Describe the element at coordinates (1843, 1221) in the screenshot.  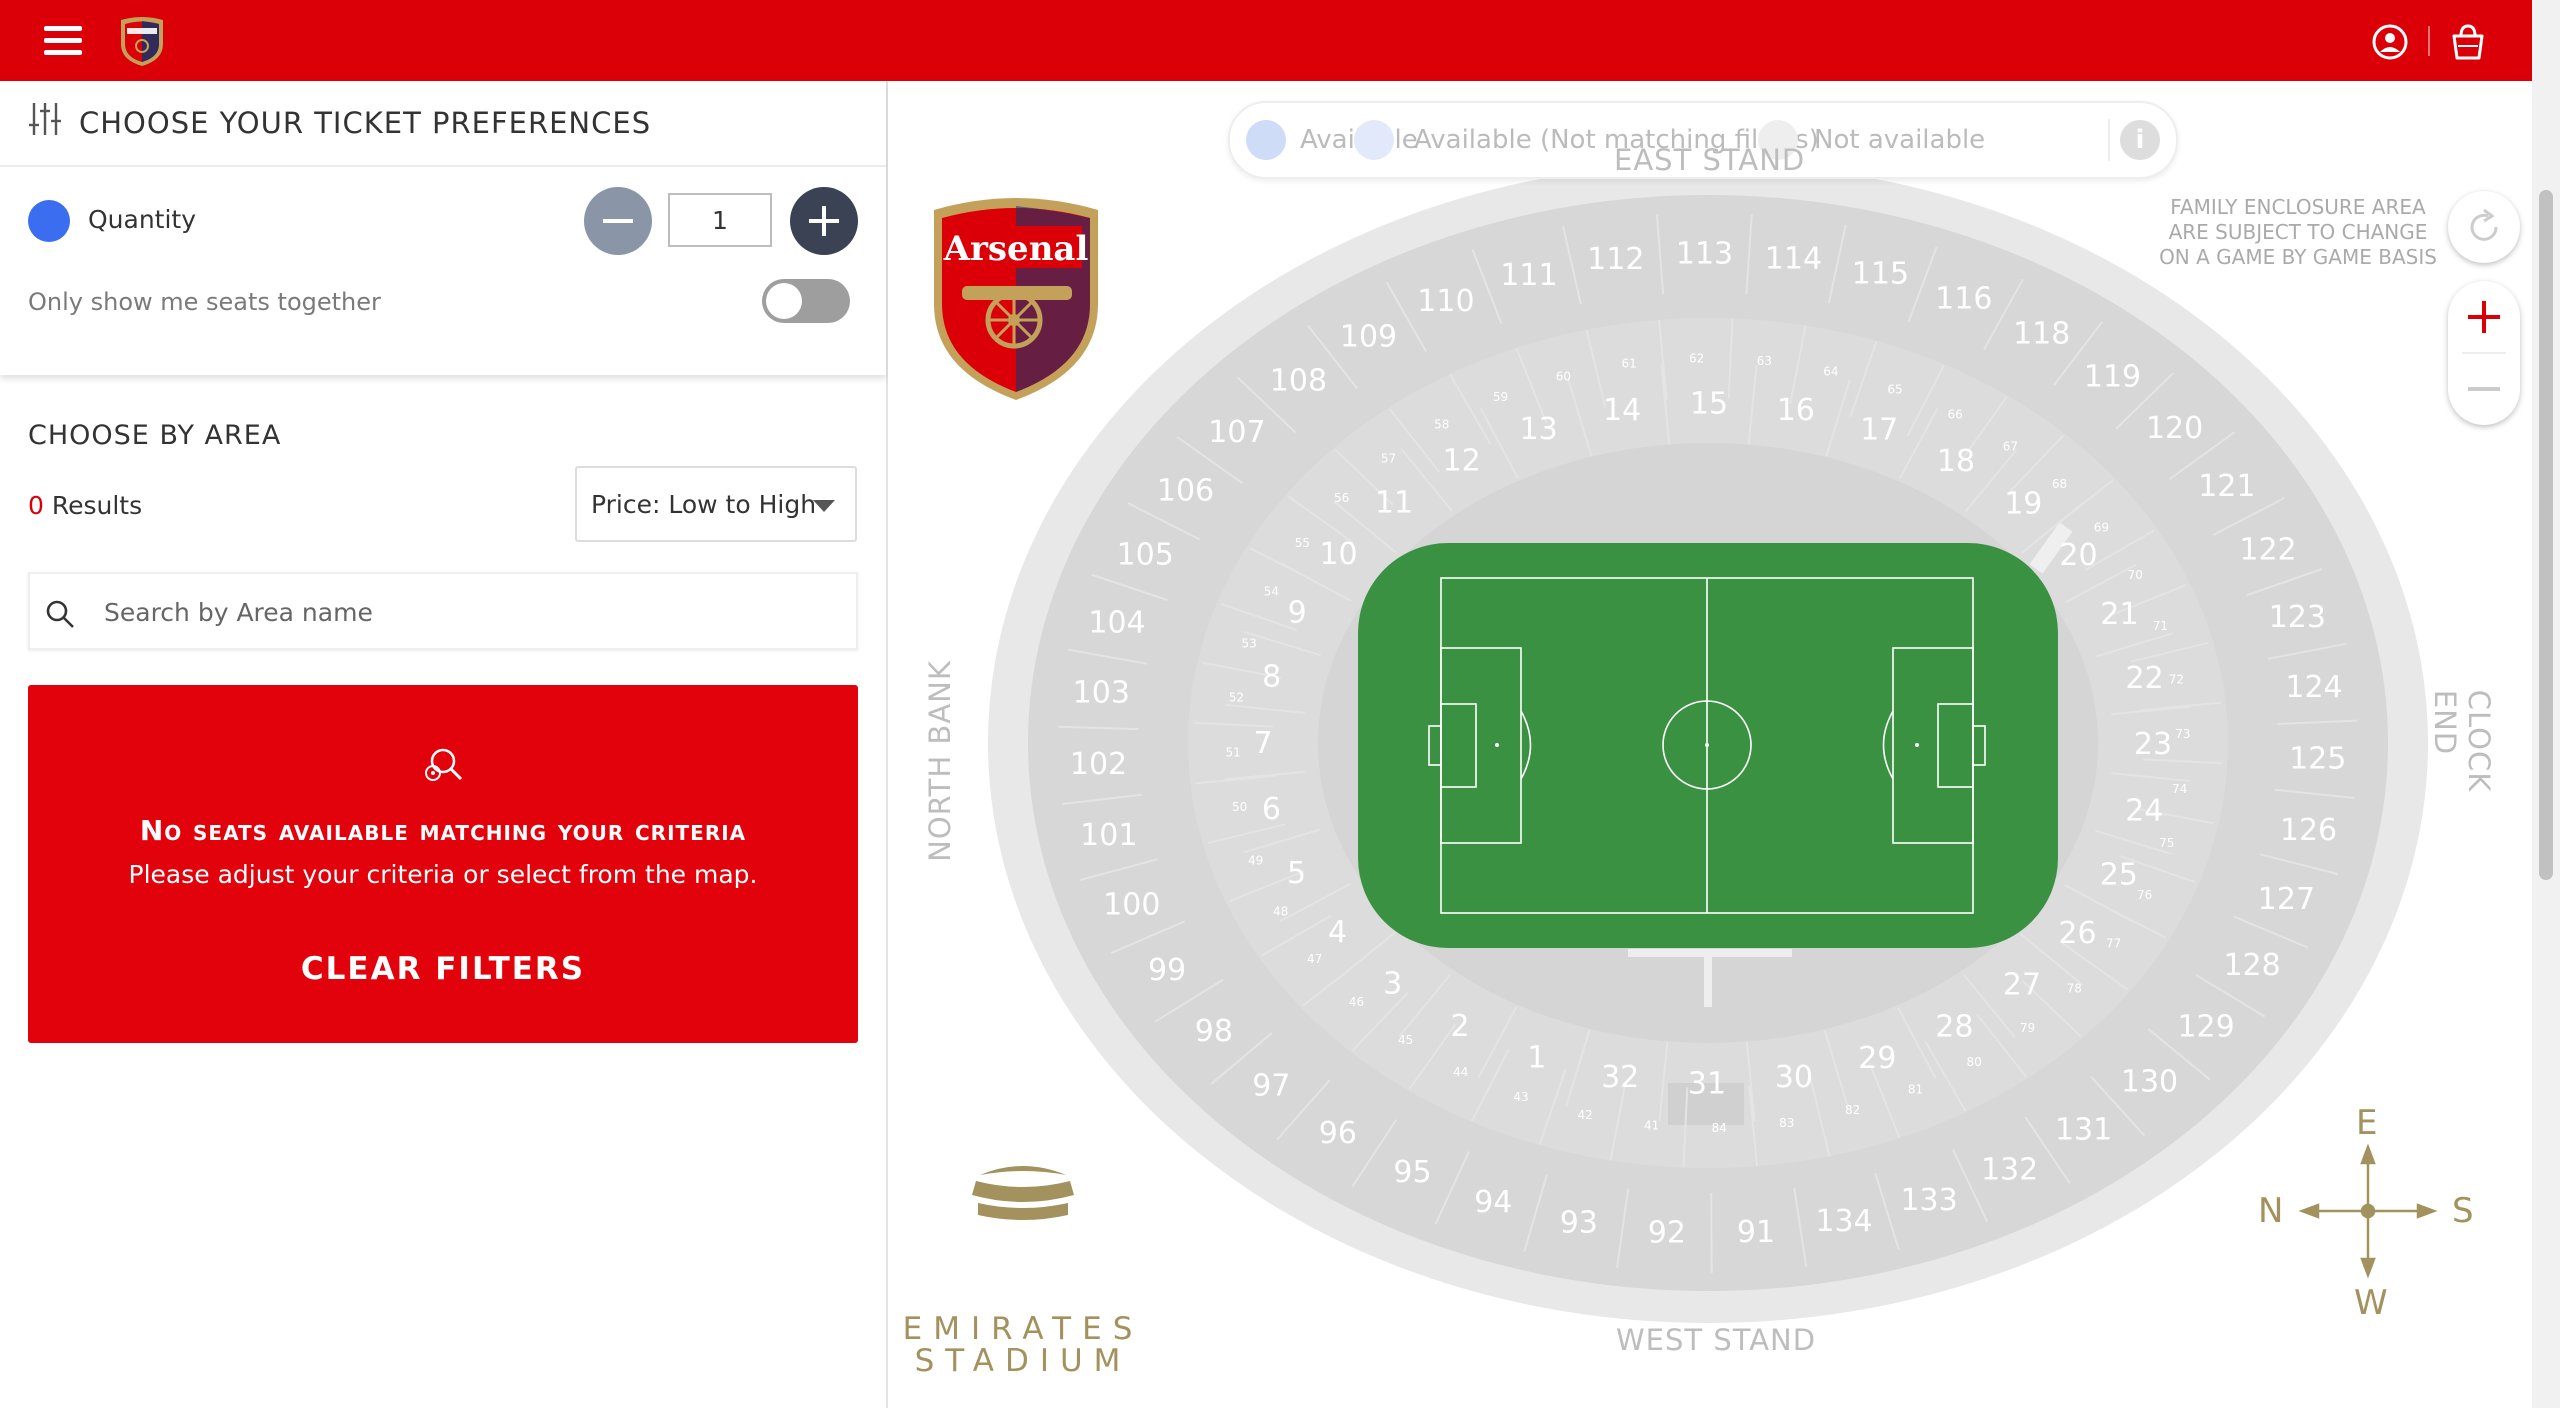
I see `seat-block-134: 134` at that location.